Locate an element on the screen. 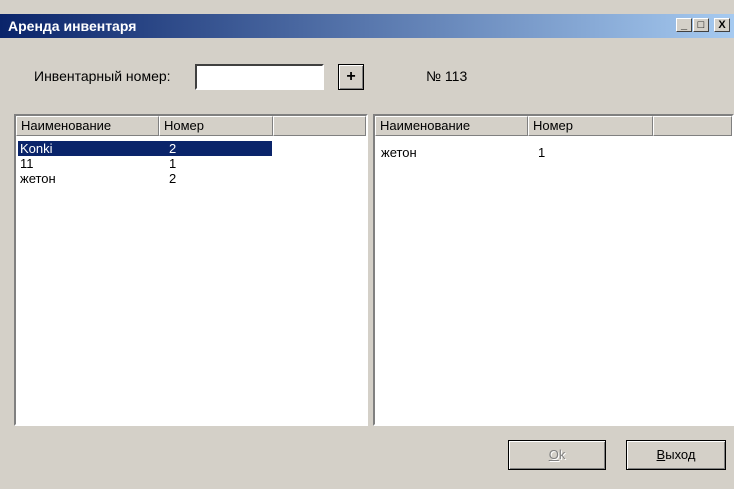 The image size is (734, 489). add-item-button: + is located at coordinates (351, 77).